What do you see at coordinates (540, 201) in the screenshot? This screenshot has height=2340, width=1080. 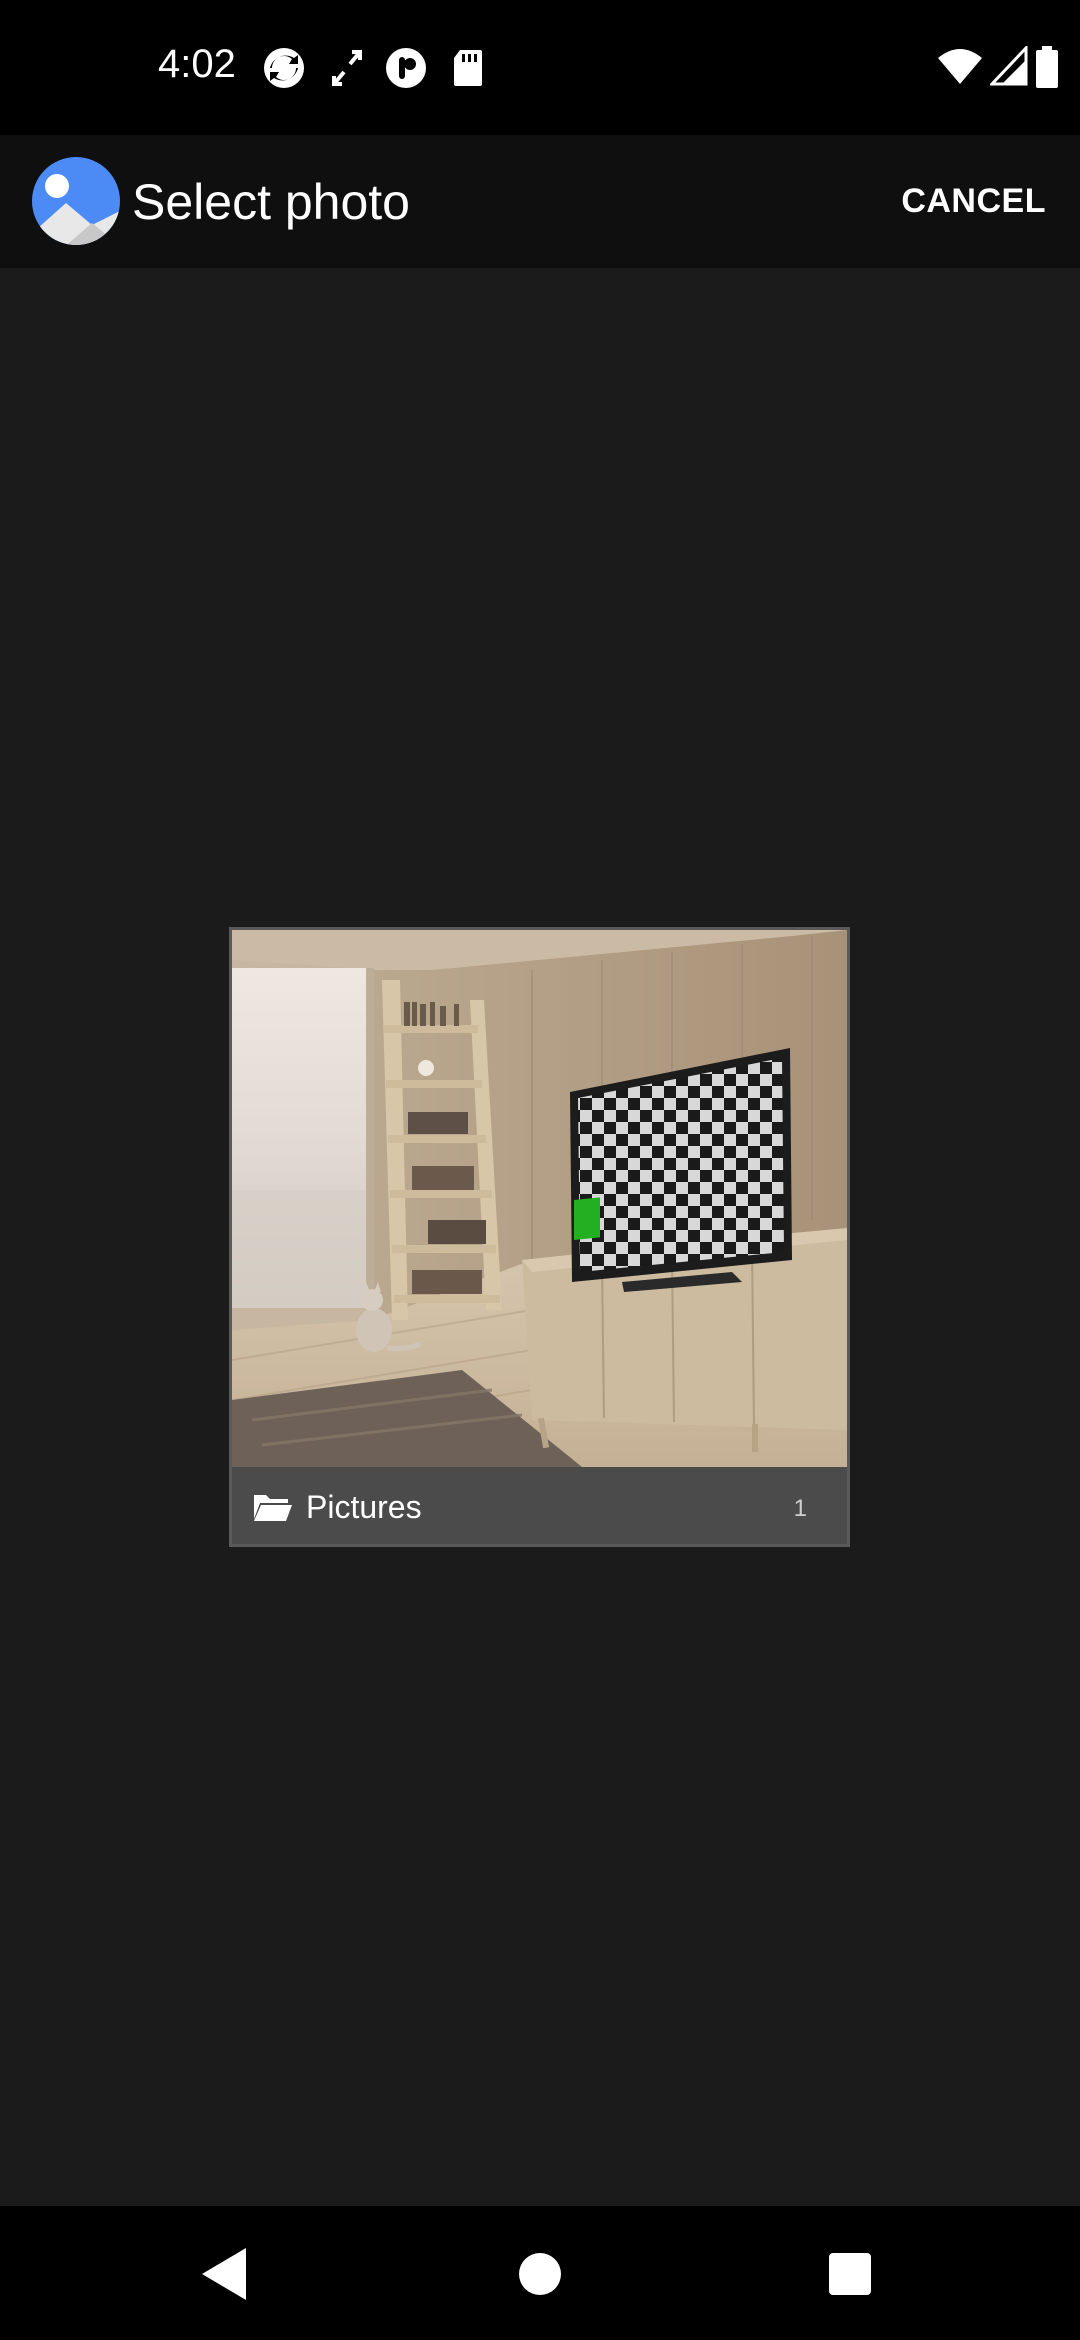 I see `app-bar: Select photo CANCEL` at bounding box center [540, 201].